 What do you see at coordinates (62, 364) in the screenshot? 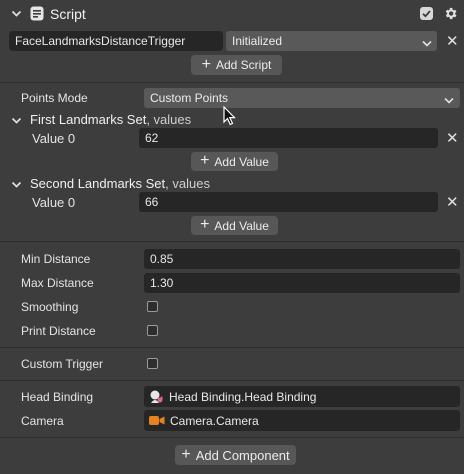
I see `custom-trigger-label: Custom Trigger` at bounding box center [62, 364].